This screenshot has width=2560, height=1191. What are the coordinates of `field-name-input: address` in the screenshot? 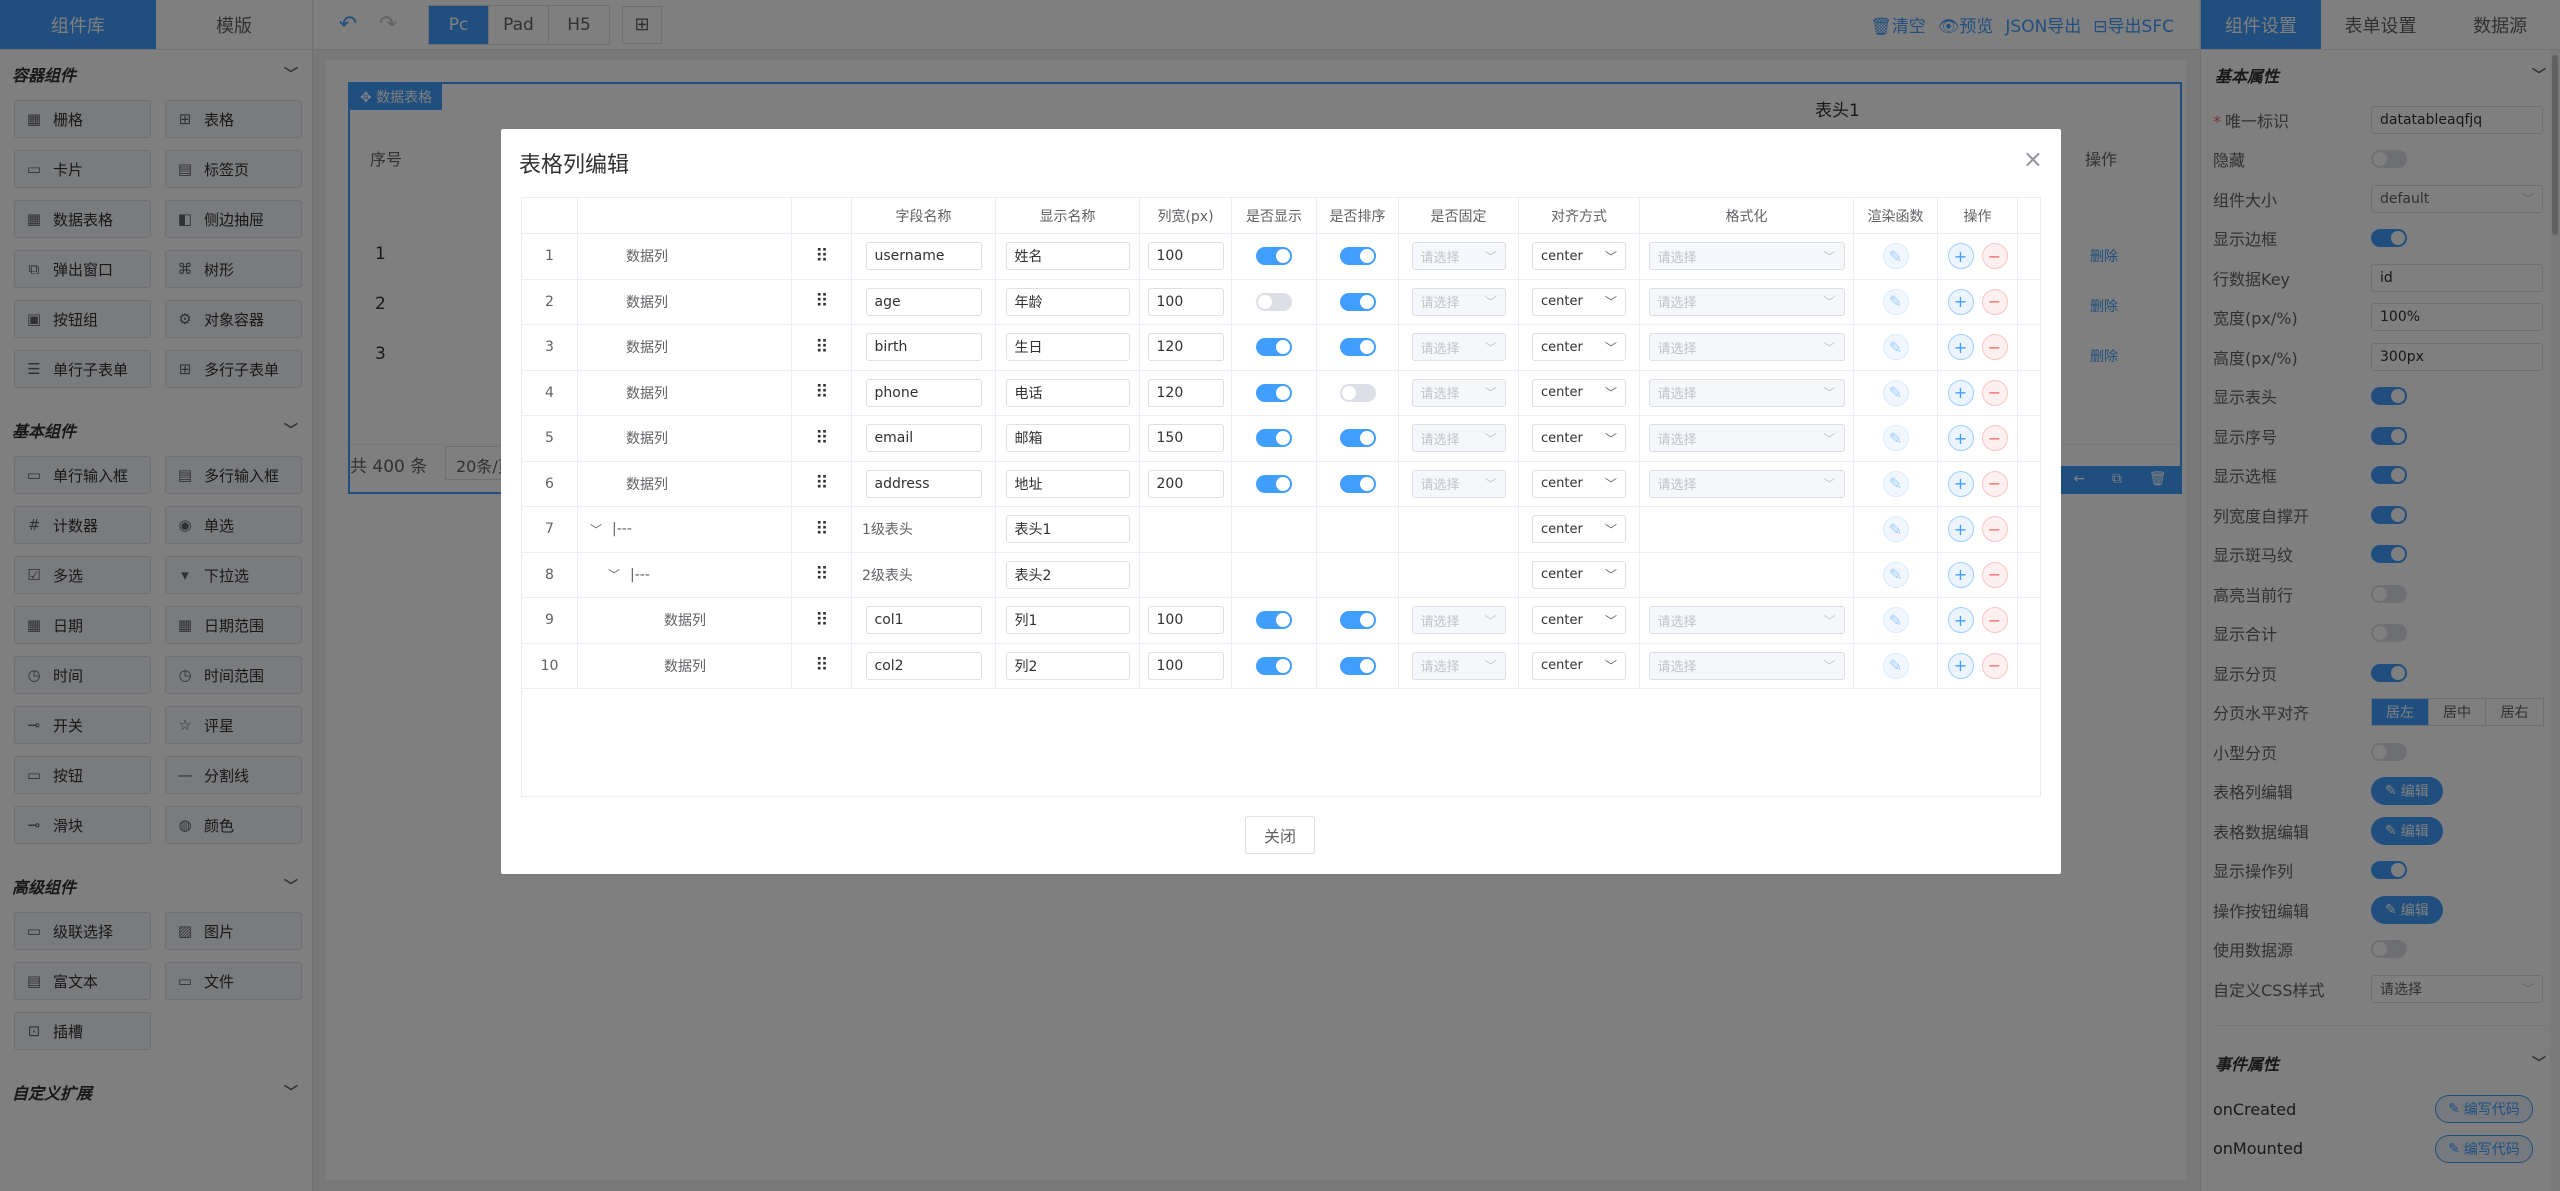 It's located at (923, 483).